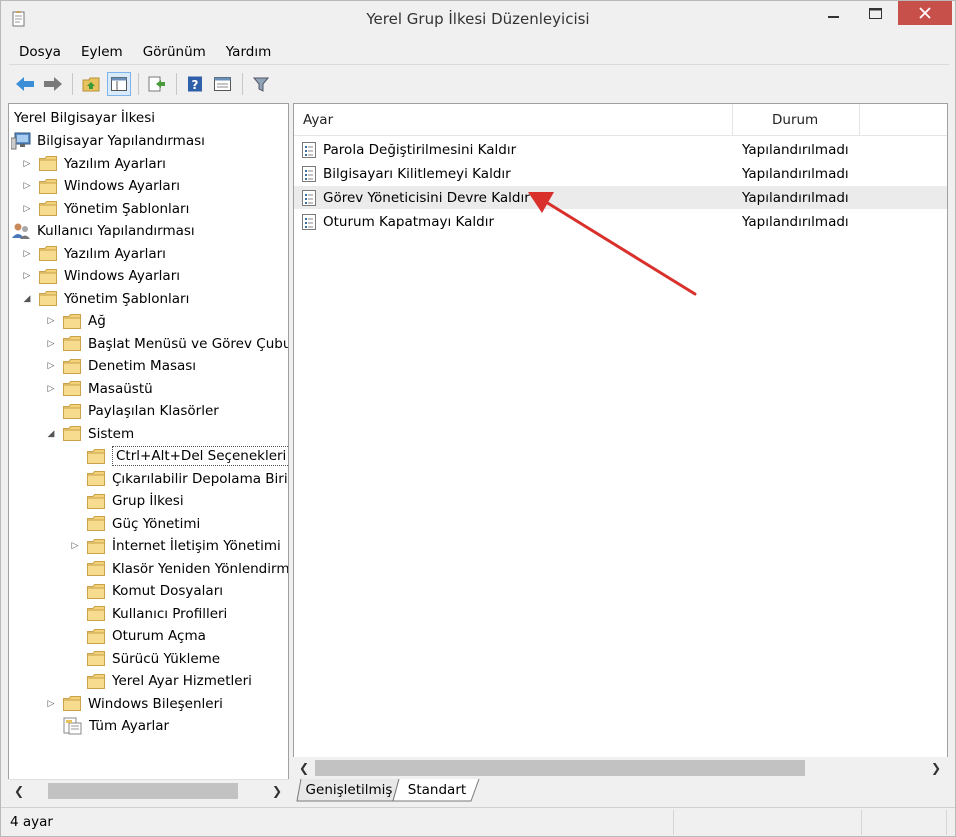  Describe the element at coordinates (148, 614) in the screenshot. I see `tree-item-kullan-c-profilleri: Kullanıcı Profilleri` at that location.